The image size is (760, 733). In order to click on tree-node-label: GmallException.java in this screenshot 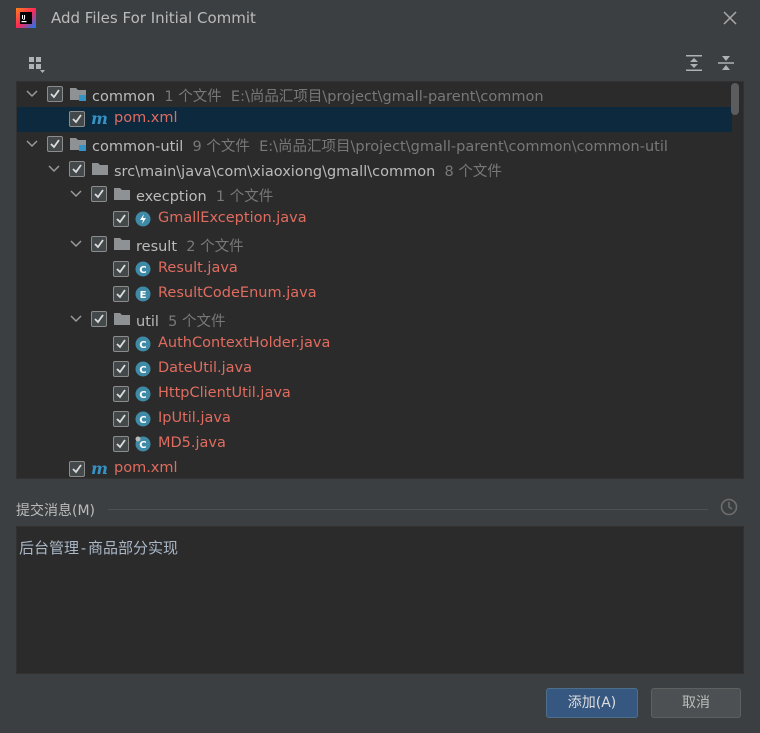, I will do `click(232, 218)`.